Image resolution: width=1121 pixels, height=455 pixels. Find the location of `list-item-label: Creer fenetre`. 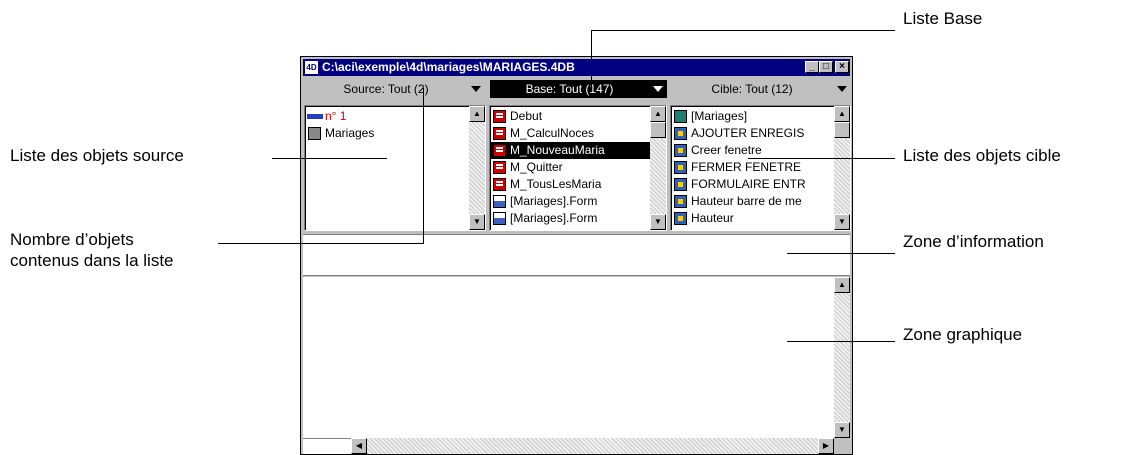

list-item-label: Creer fenetre is located at coordinates (726, 150).